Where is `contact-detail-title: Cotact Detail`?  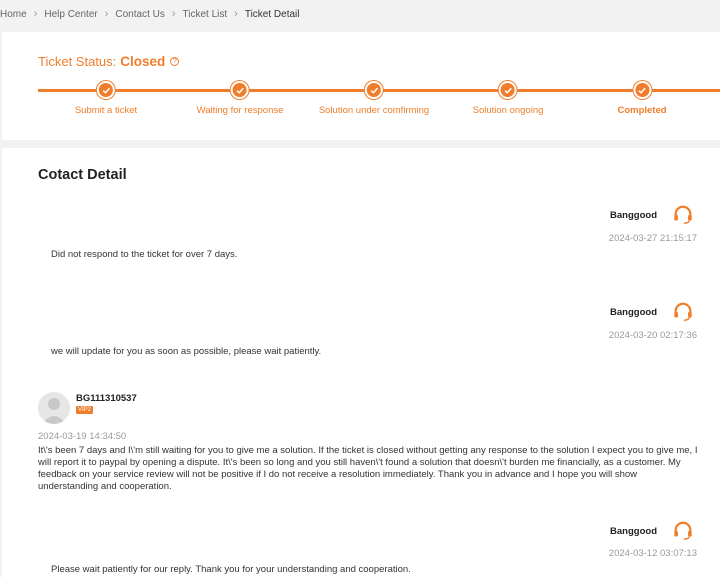 contact-detail-title: Cotact Detail is located at coordinates (82, 175).